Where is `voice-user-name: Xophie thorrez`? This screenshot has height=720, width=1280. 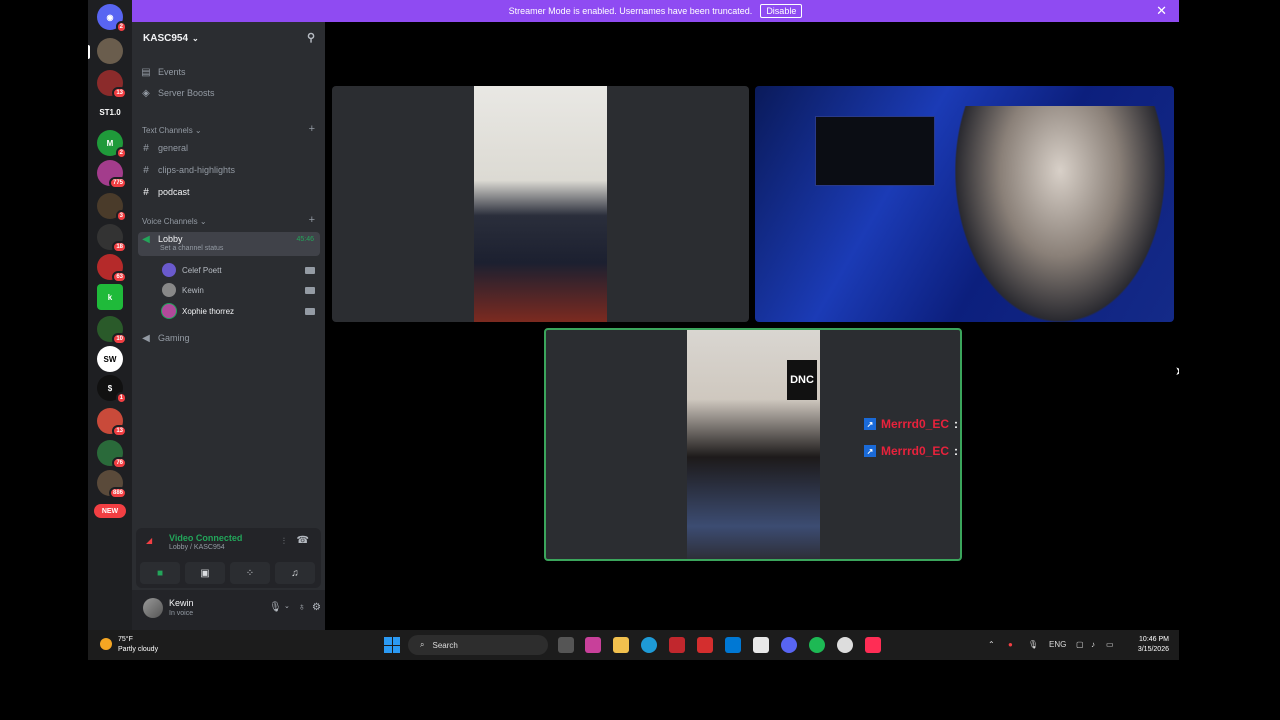 voice-user-name: Xophie thorrez is located at coordinates (208, 311).